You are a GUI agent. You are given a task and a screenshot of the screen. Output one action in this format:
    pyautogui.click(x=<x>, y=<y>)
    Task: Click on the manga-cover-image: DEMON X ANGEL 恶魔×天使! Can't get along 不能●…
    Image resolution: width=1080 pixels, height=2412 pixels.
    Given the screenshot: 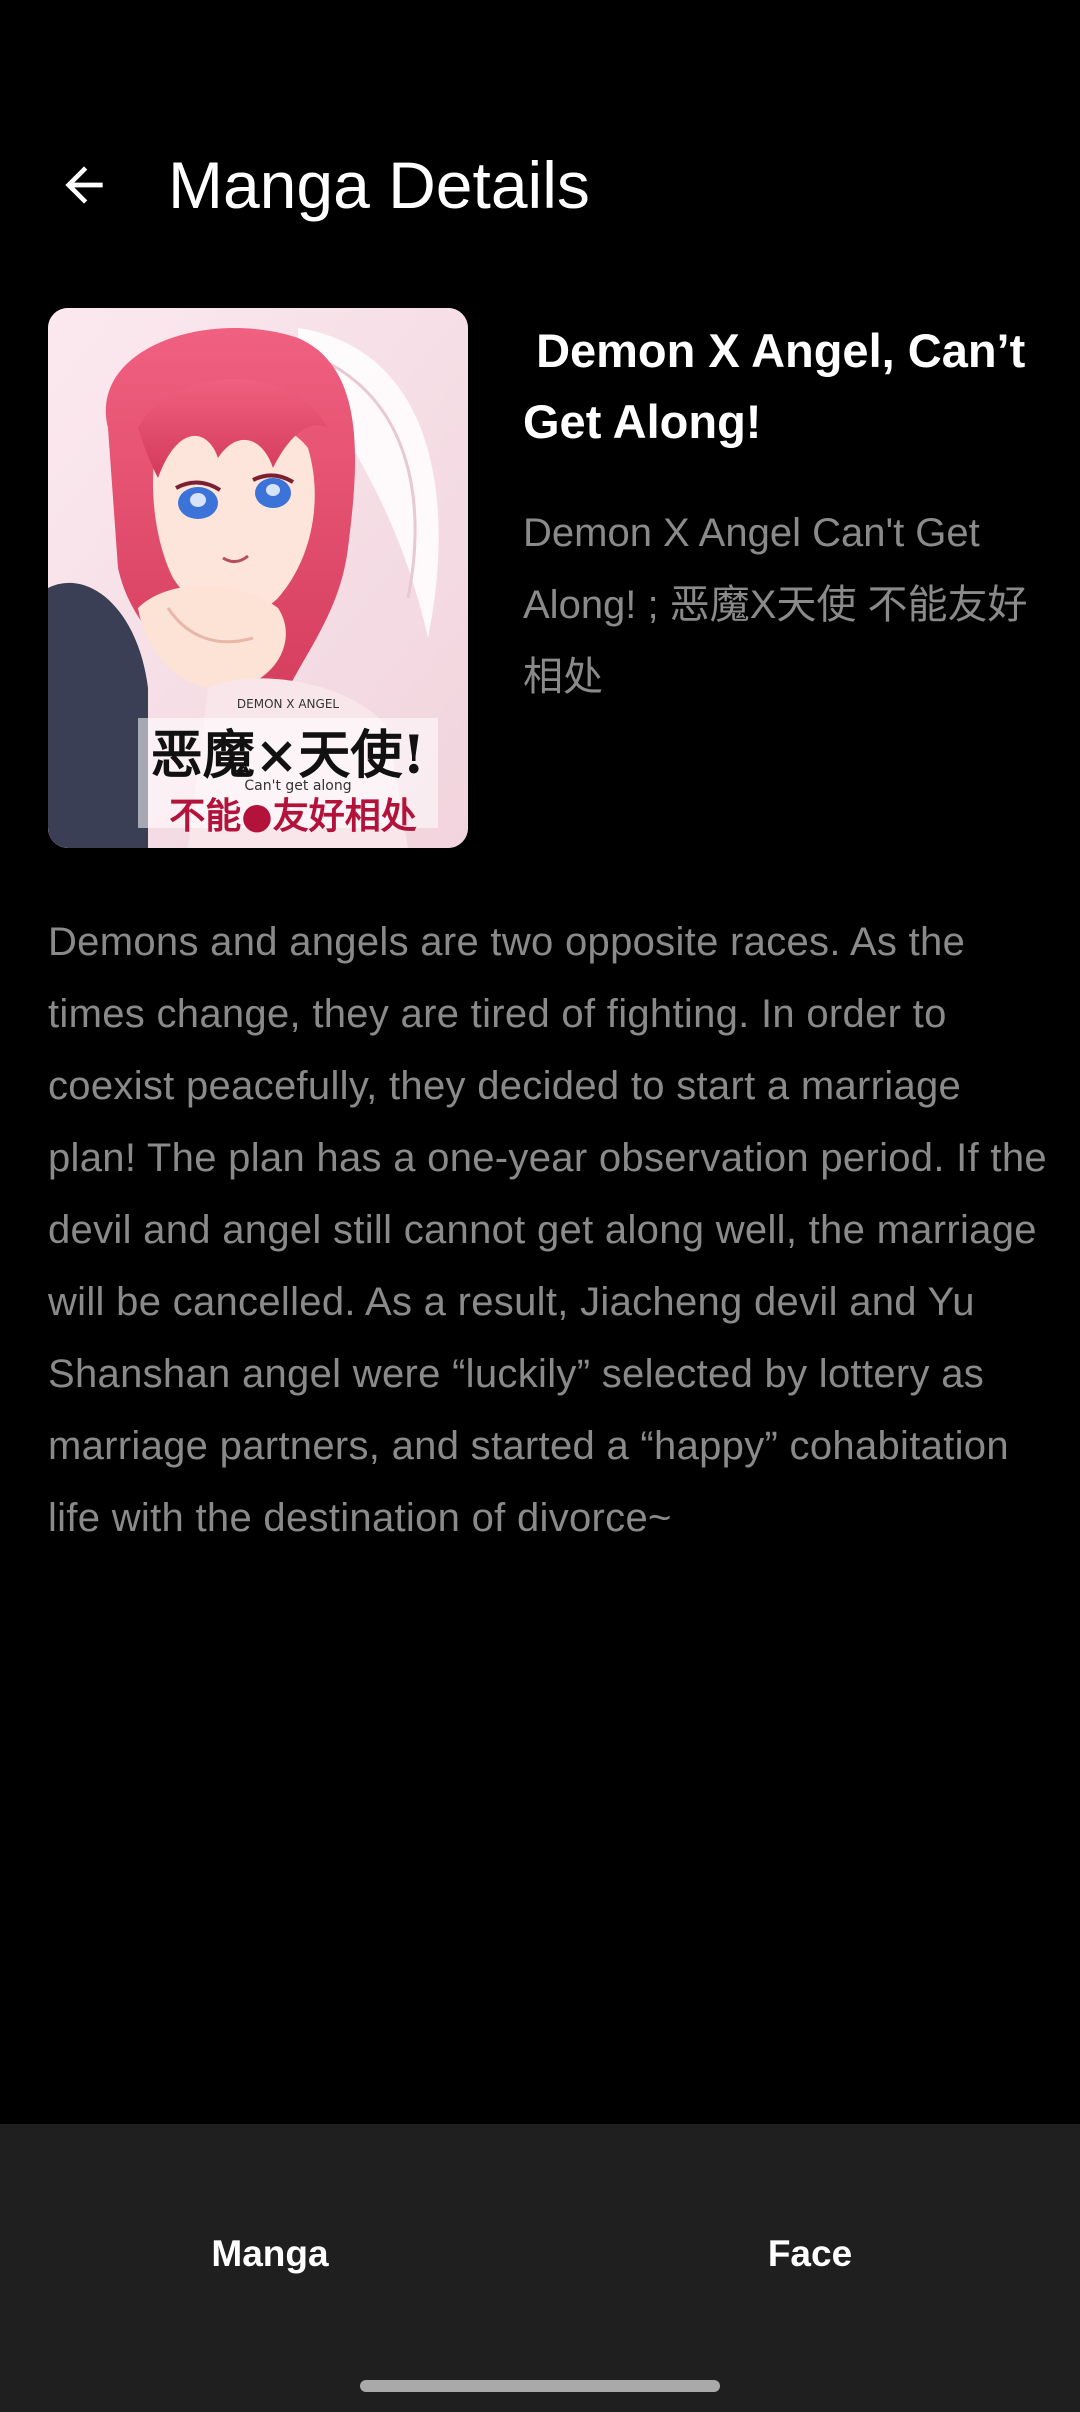 What is the action you would take?
    pyautogui.click(x=258, y=578)
    